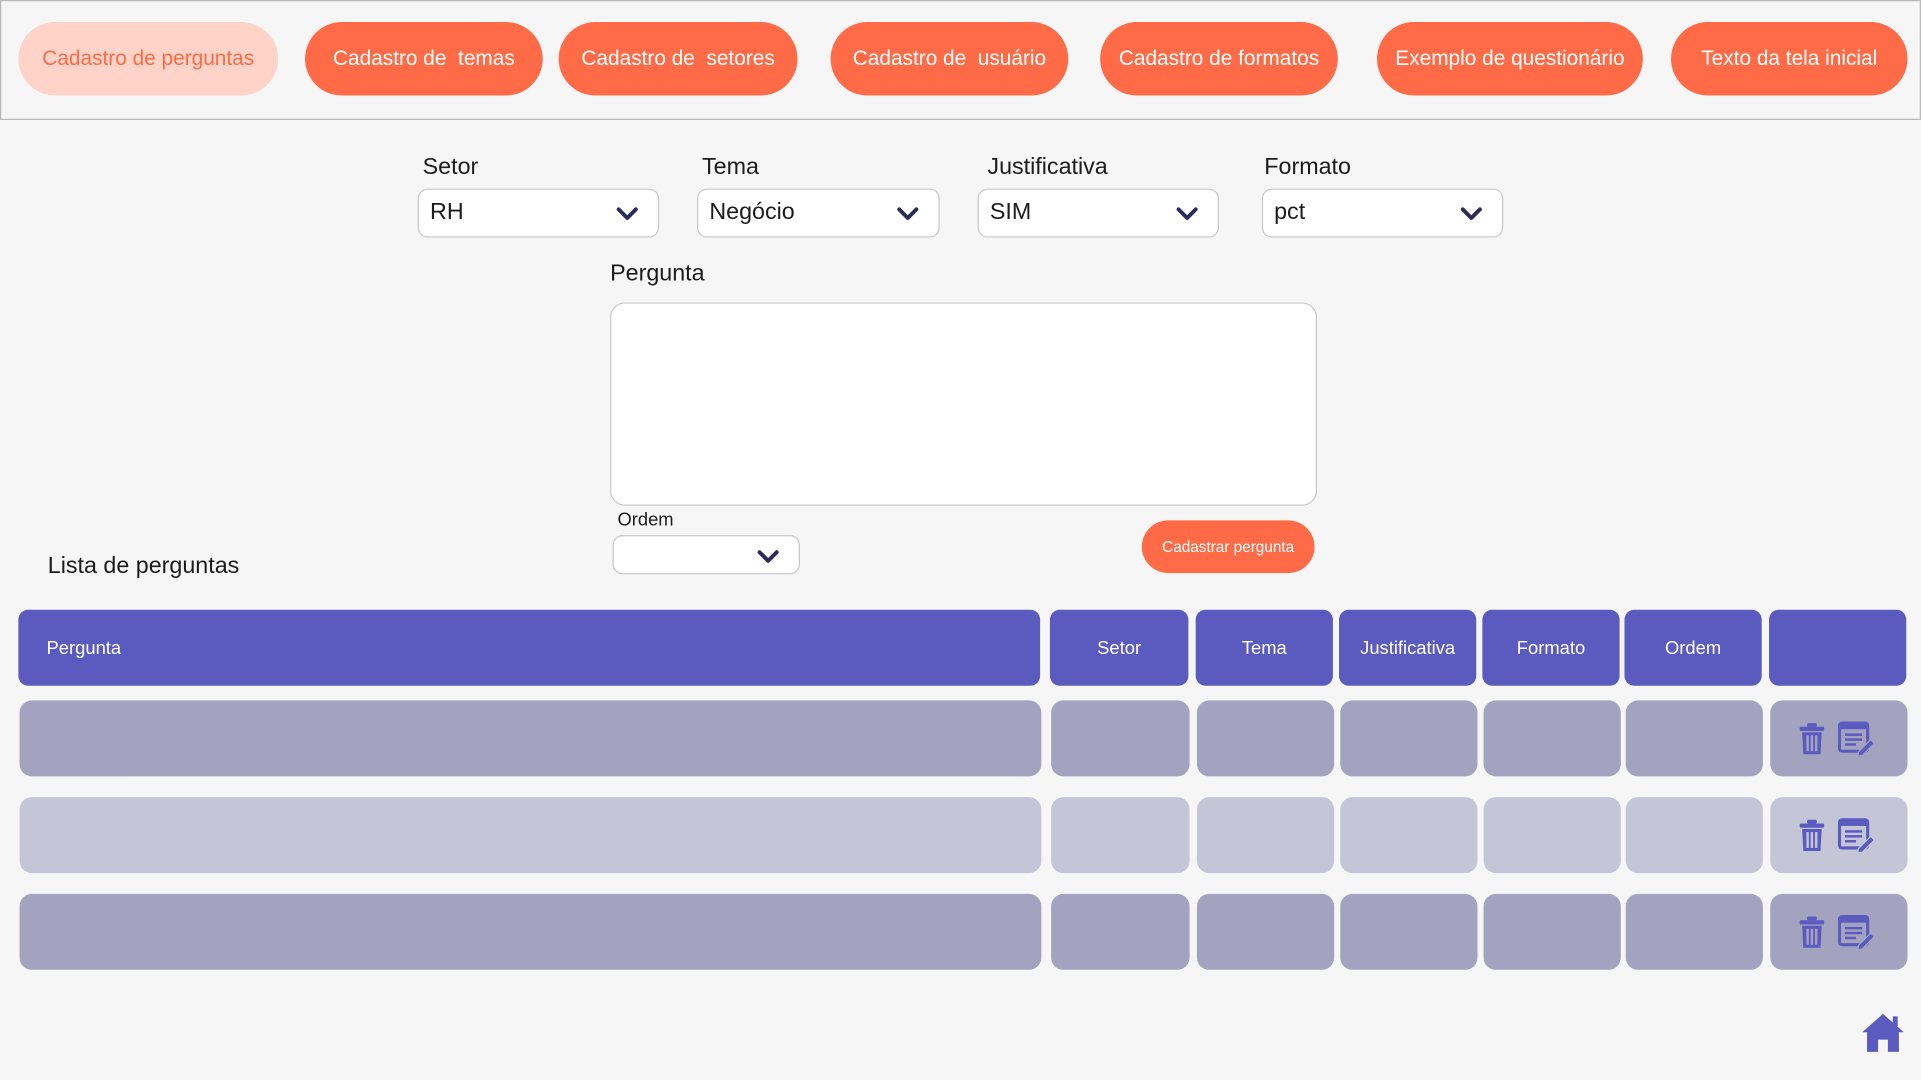  I want to click on nav-cadastro-perguntas: Cadastro de perguntas, so click(148, 59).